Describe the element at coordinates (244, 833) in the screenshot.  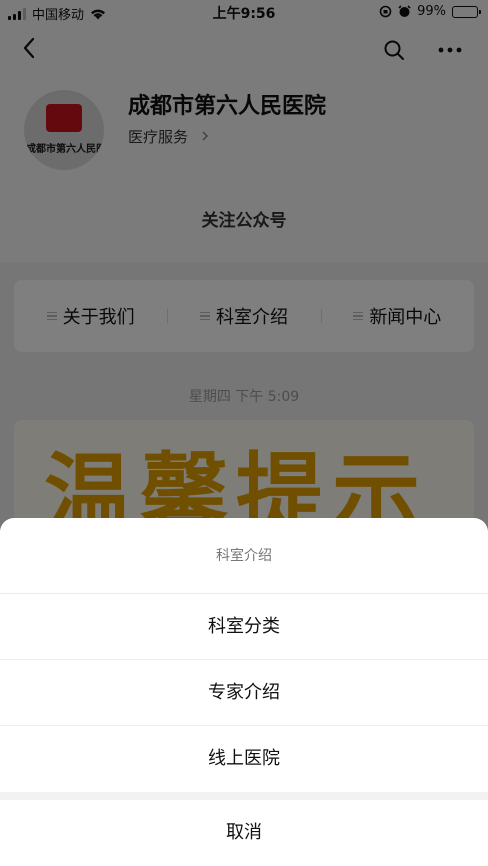
I see `cancel-button: 取消` at that location.